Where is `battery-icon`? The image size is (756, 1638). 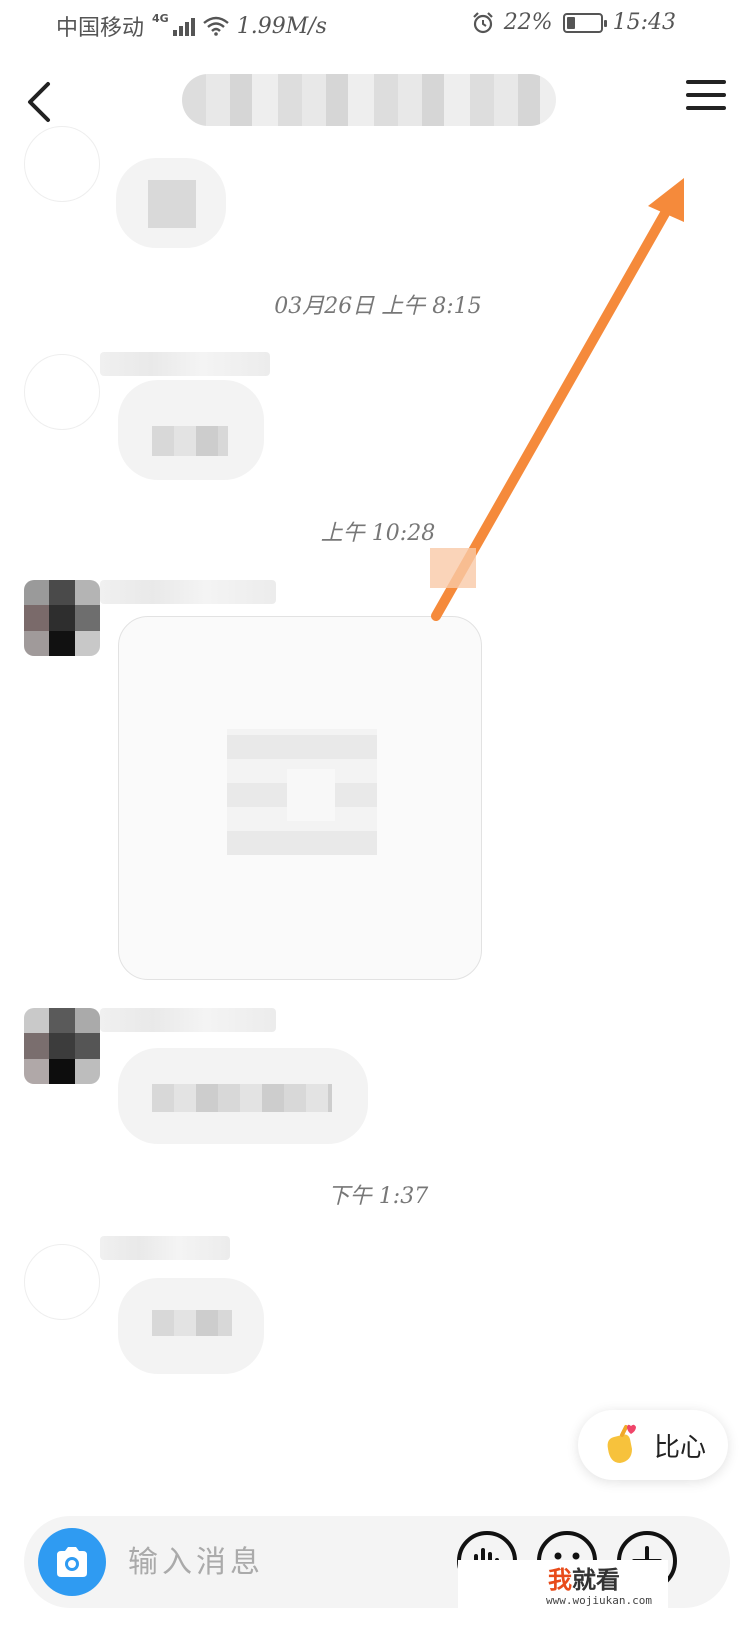
battery-icon is located at coordinates (584, 22).